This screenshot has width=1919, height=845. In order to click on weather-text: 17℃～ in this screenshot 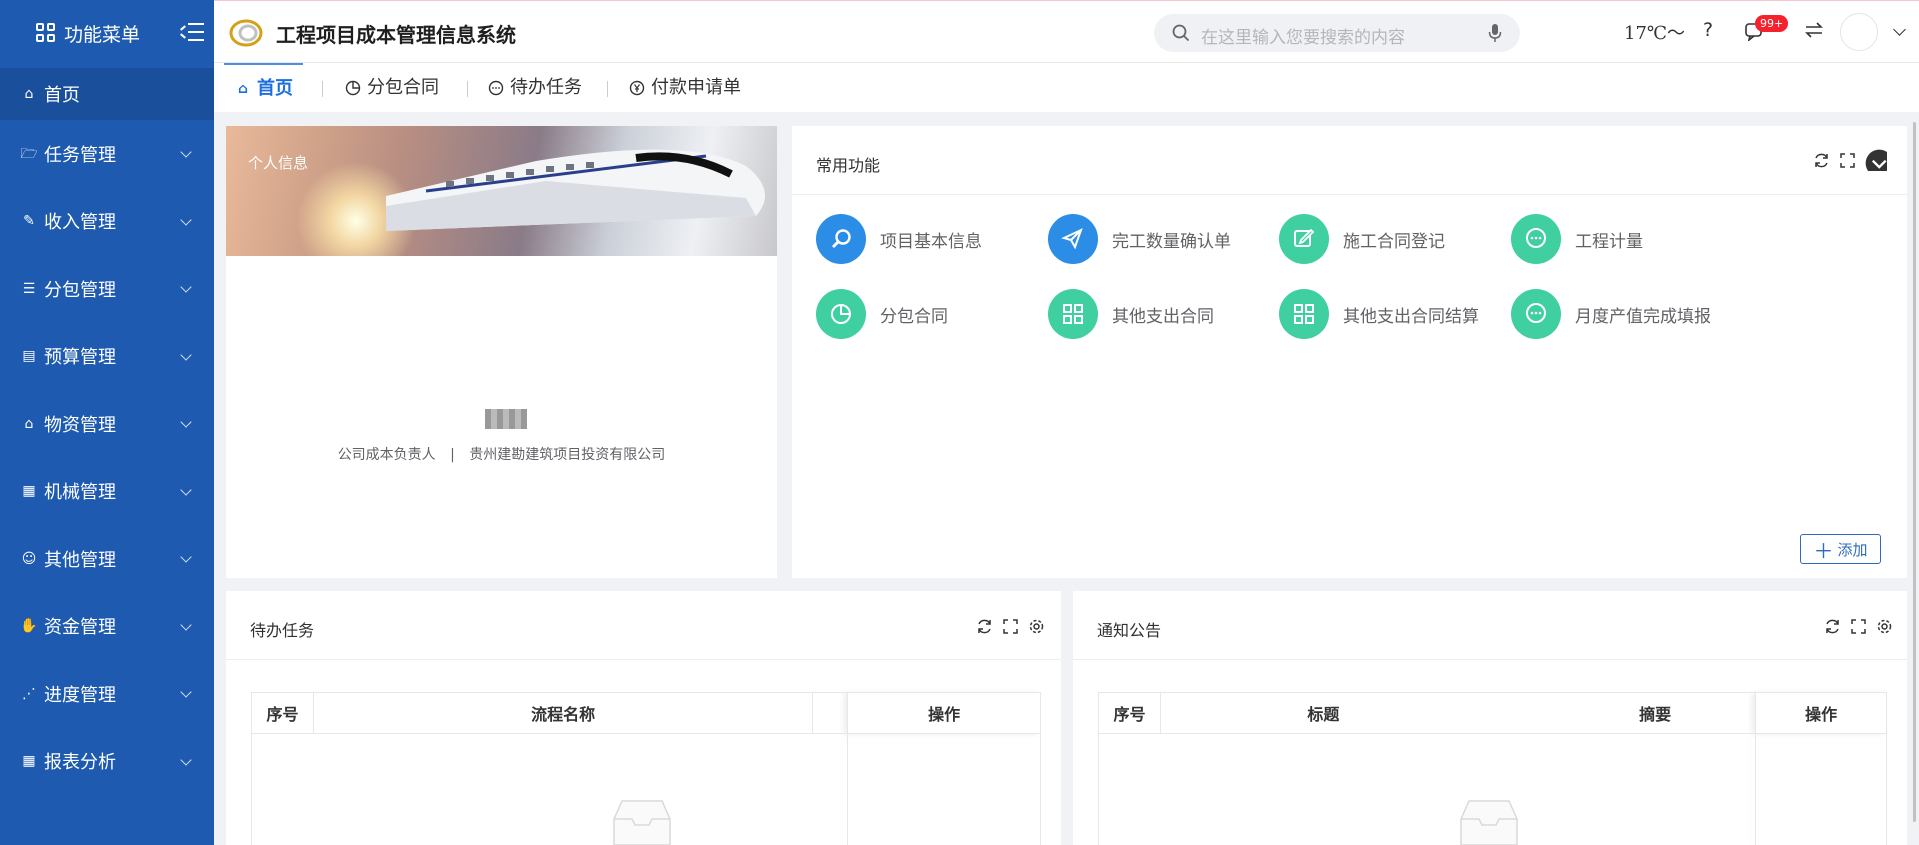, I will do `click(1655, 33)`.